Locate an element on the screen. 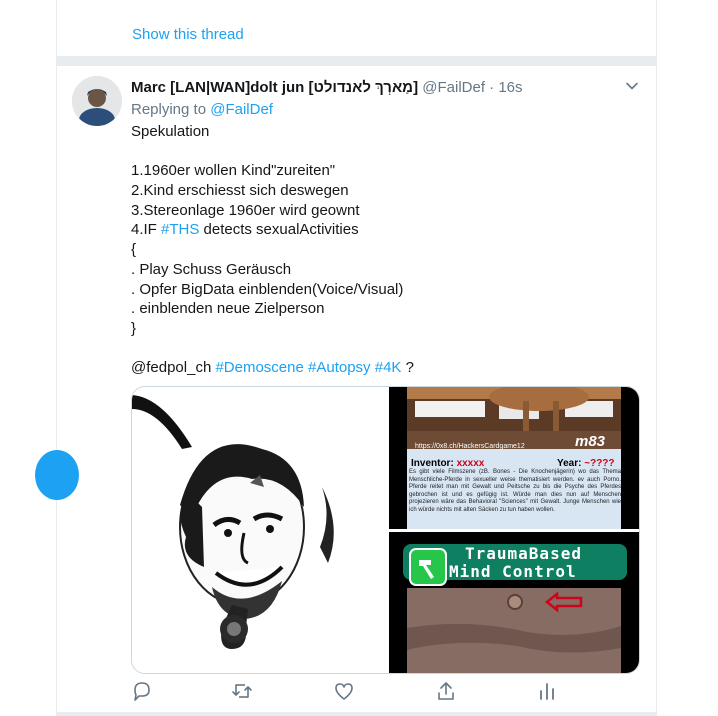 The height and width of the screenshot is (716, 718). text-line: . Play Schuss Geräusch is located at coordinates (211, 269).